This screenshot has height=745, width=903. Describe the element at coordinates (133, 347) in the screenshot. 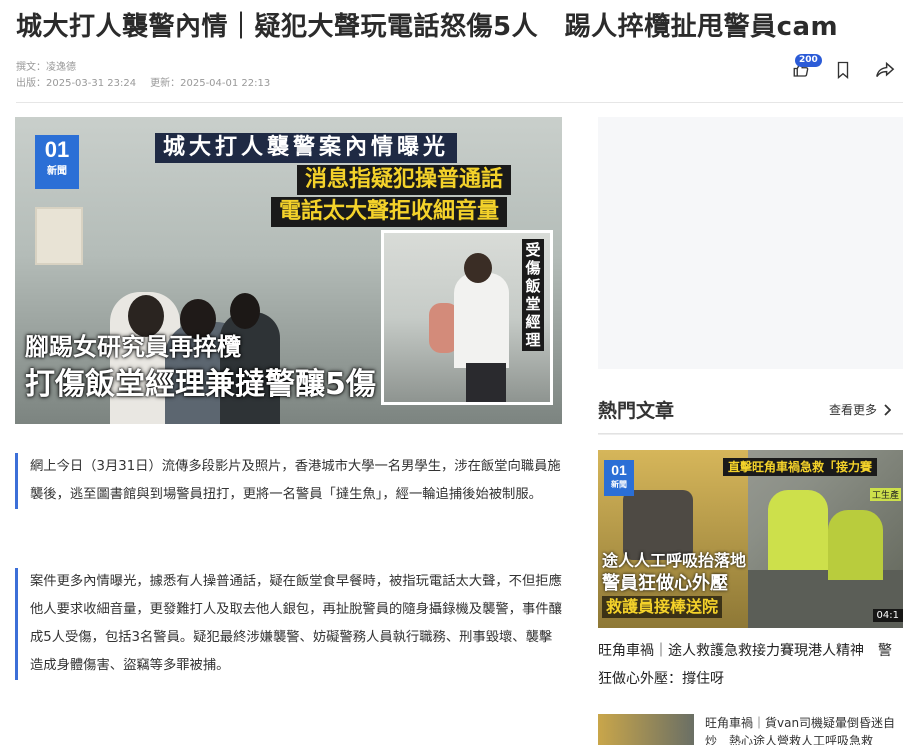

I see `hero-caption-white-1: 腳踢女研究員再捽欖` at that location.